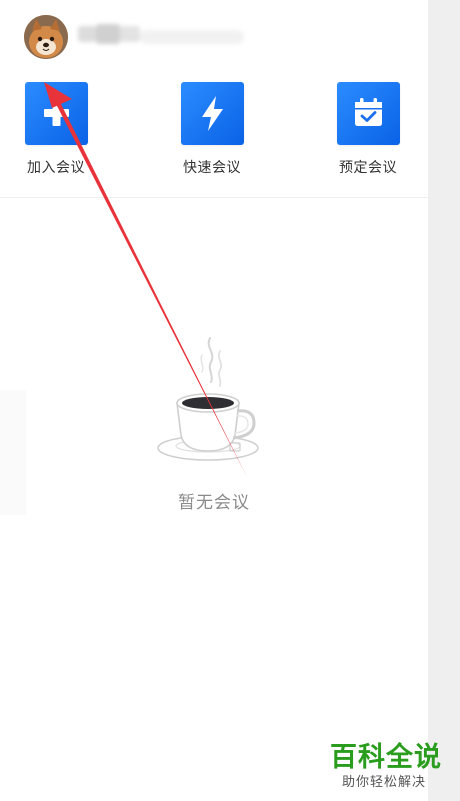 The width and height of the screenshot is (460, 801). What do you see at coordinates (368, 168) in the screenshot?
I see `schedule-meeting-label: 预定会议` at bounding box center [368, 168].